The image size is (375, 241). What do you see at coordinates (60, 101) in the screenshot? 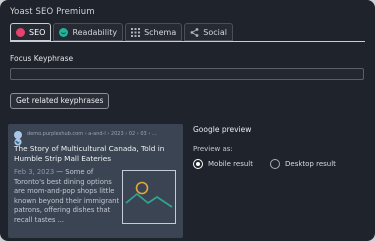
I see `get-related-keyphrases-button: Get related keyphrases` at bounding box center [60, 101].